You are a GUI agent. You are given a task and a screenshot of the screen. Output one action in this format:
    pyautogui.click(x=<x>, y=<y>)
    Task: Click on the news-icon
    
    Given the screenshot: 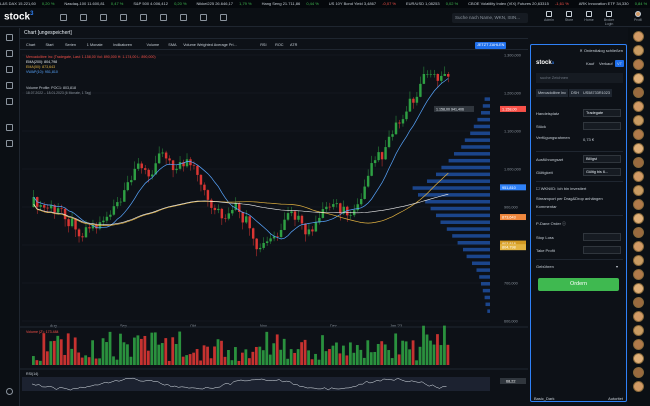 What is the action you would take?
    pyautogui.click(x=183, y=17)
    